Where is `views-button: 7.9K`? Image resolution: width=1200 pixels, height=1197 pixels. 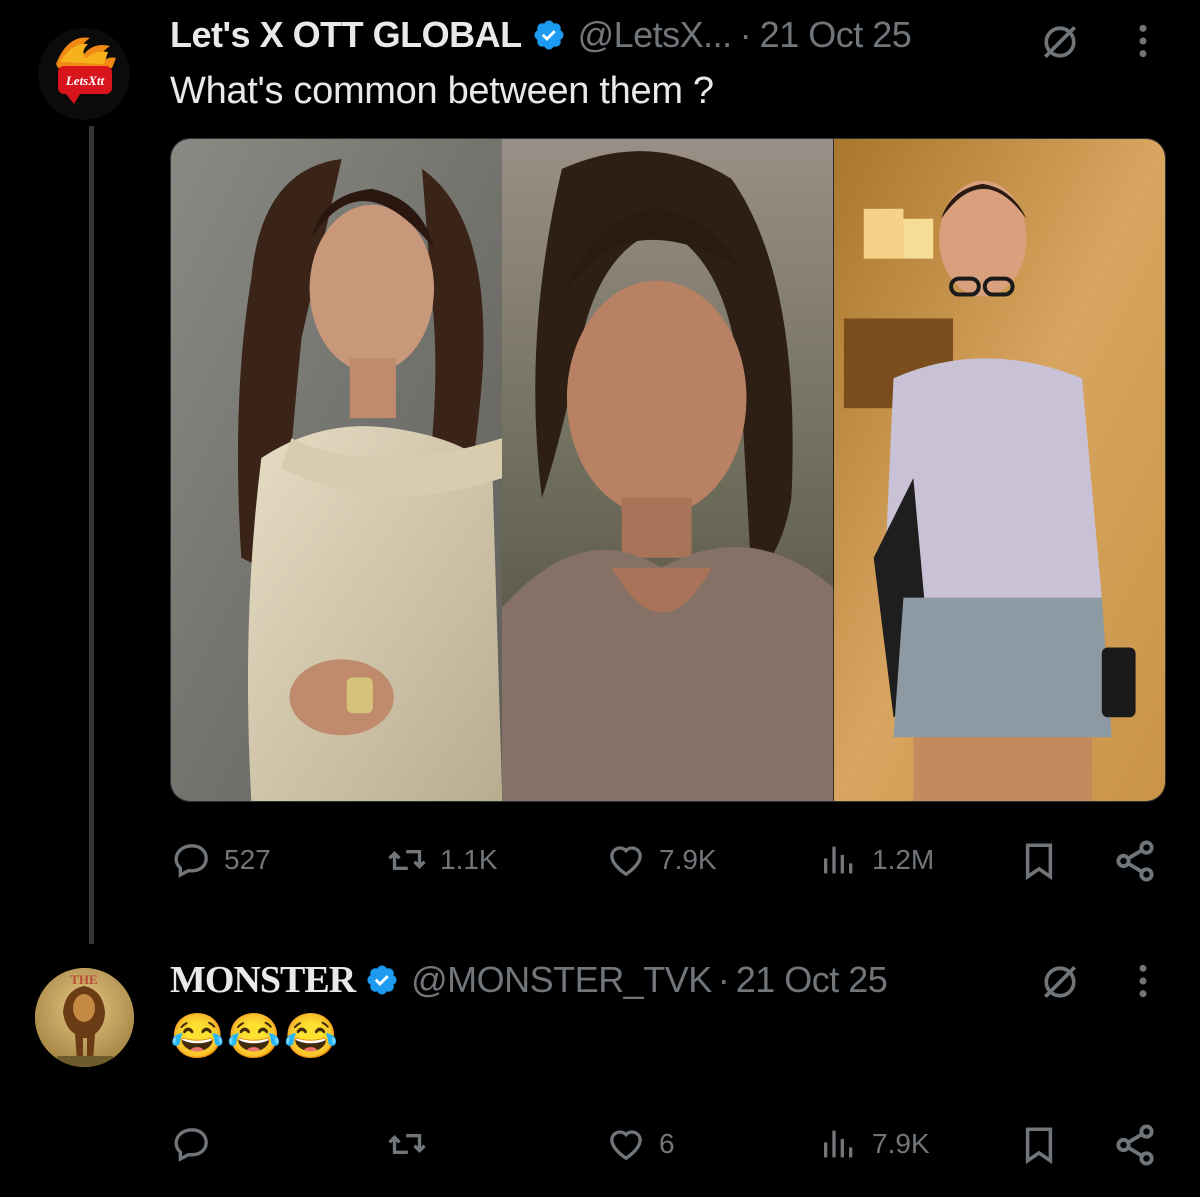
views-button: 7.9K is located at coordinates (874, 1144).